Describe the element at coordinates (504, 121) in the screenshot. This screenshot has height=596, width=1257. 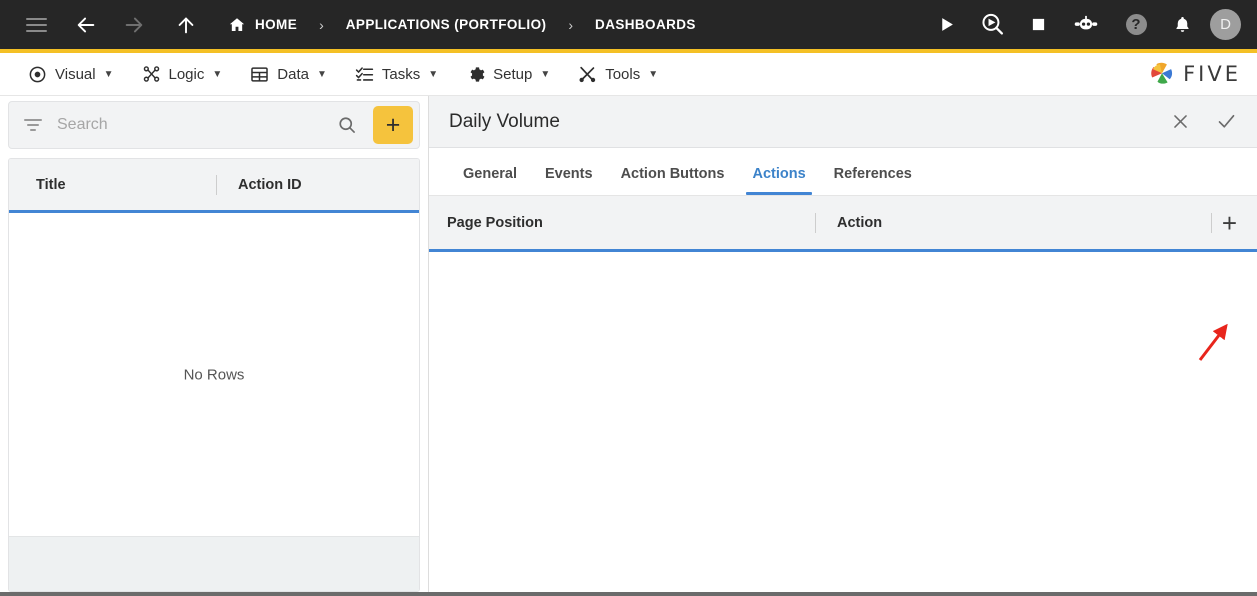
I see `page-title: Daily Volume` at that location.